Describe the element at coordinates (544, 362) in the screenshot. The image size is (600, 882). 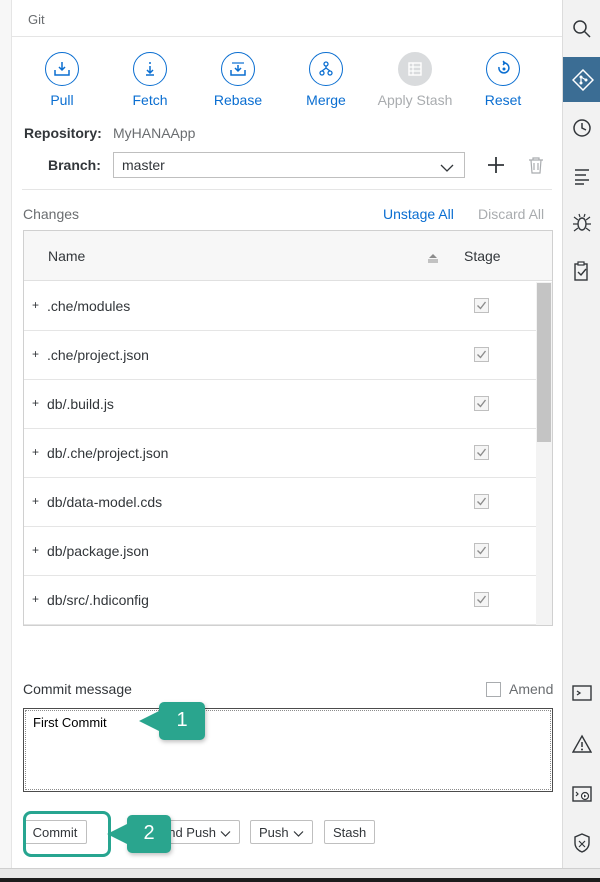
I see `scrollbar-thumb` at that location.